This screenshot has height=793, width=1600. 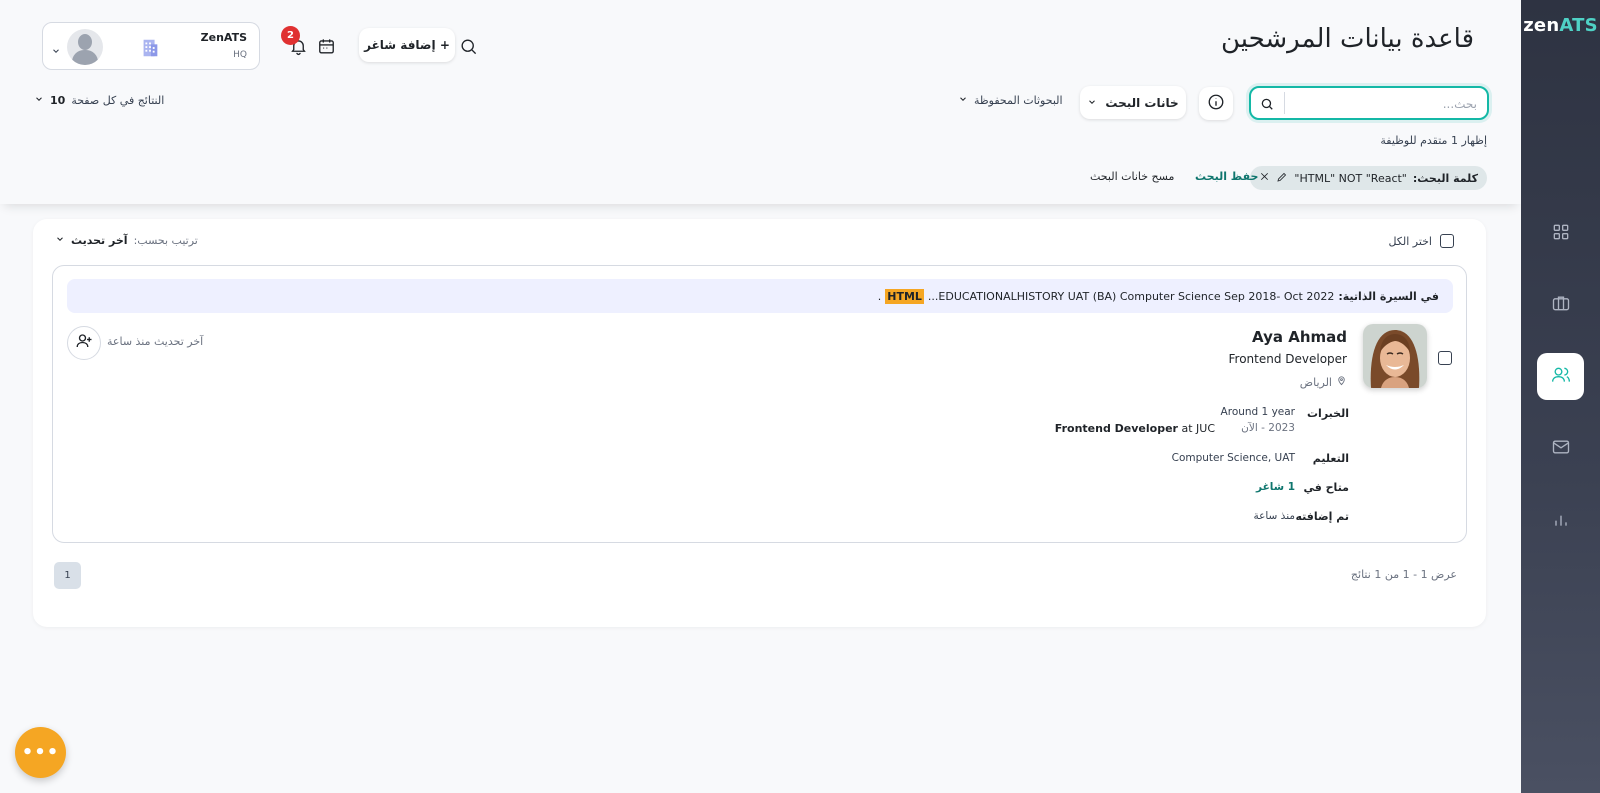 What do you see at coordinates (1323, 382) in the screenshot?
I see `candidate-location: الرياض` at bounding box center [1323, 382].